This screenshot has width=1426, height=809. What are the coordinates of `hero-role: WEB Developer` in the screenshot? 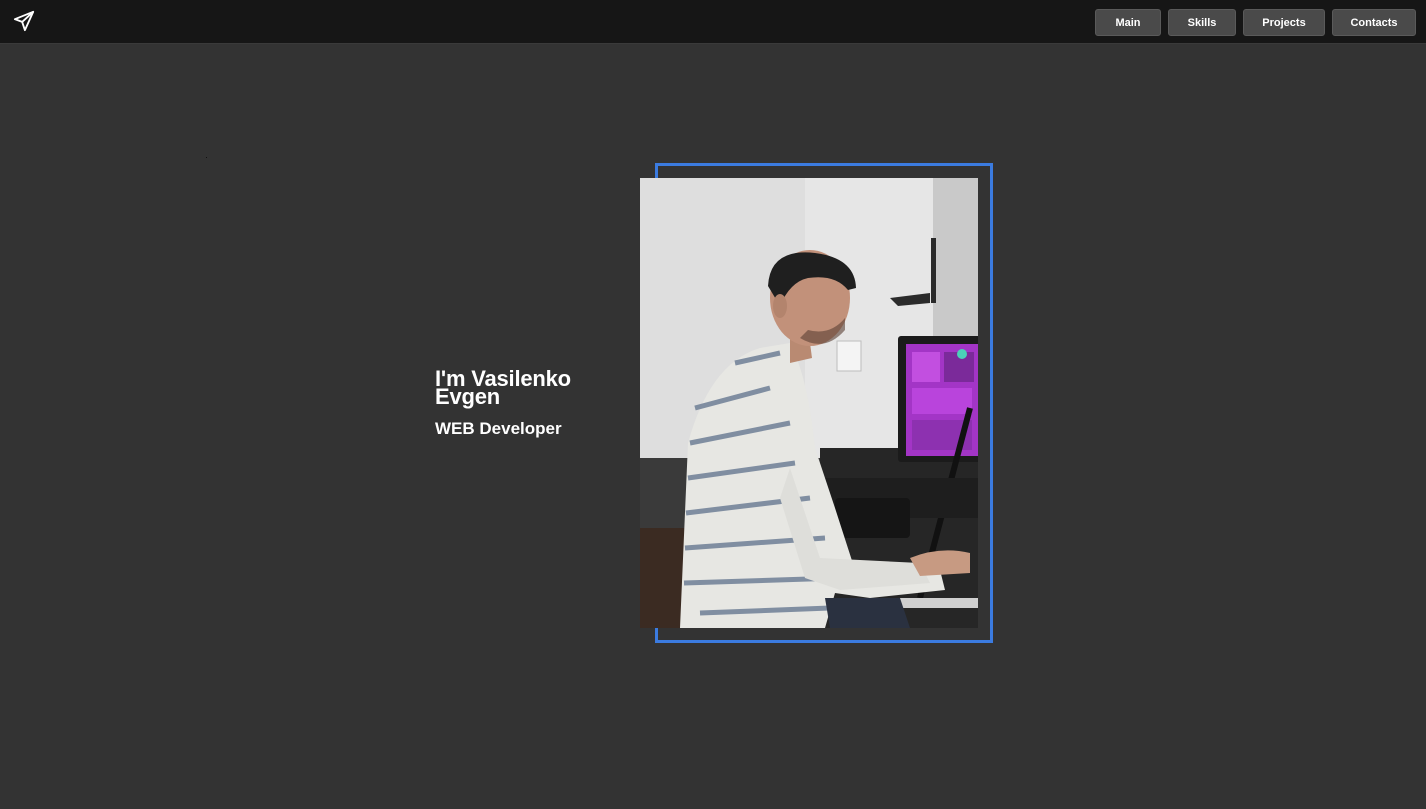 It's located at (498, 428).